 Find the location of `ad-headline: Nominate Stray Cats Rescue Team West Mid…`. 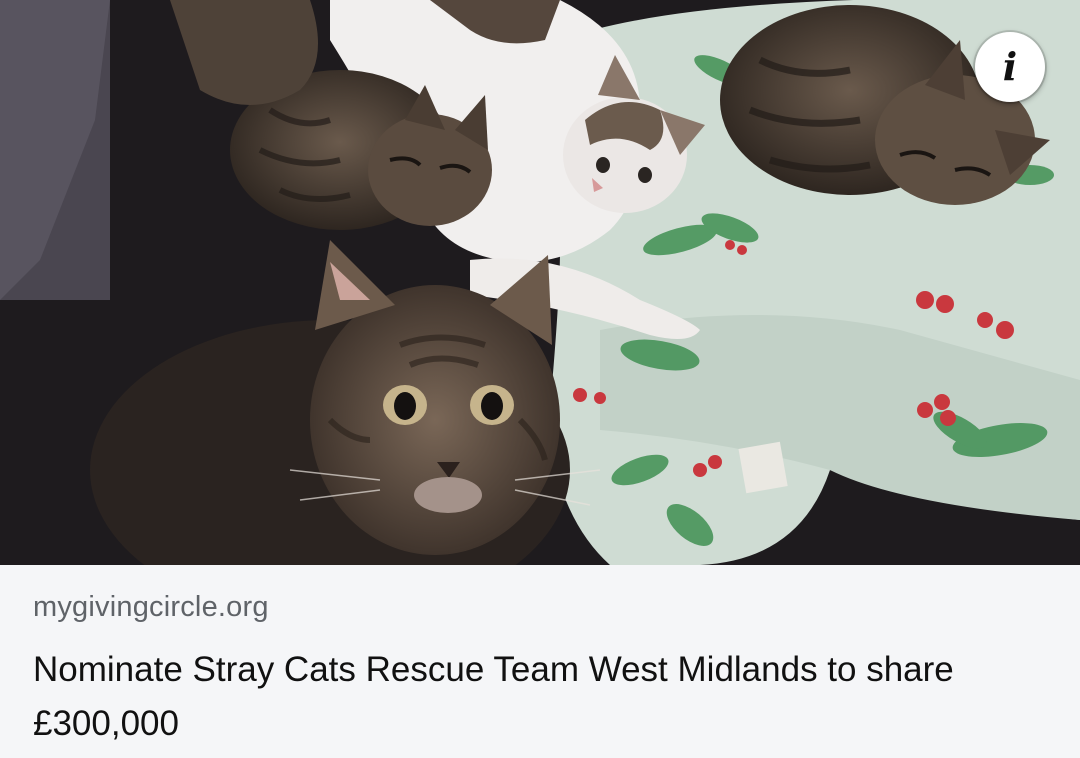

ad-headline: Nominate Stray Cats Rescue Team West Mid… is located at coordinates (533, 697).